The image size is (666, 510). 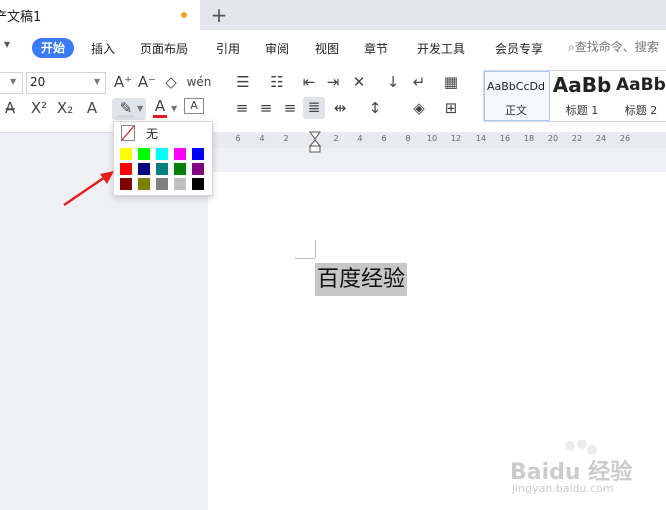 I want to click on style-heading1-label: 标题 1, so click(x=582, y=110).